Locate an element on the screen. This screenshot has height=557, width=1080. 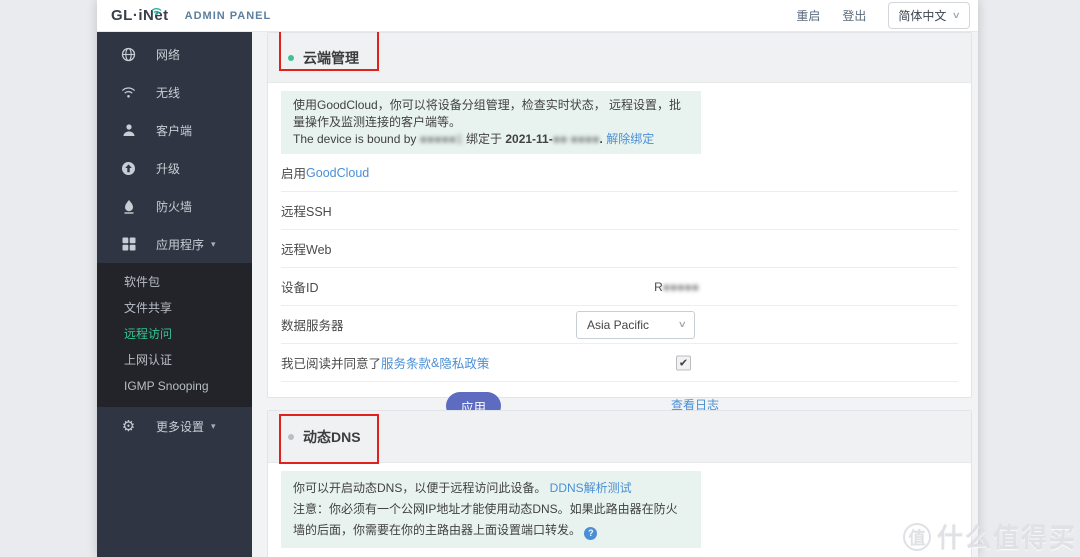
sidebar-item-remote-access: 远程访问 is located at coordinates (174, 334).